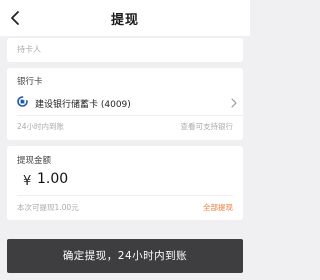 This screenshot has width=320, height=280. Describe the element at coordinates (48, 207) in the screenshot. I see `available-amount-note: 本次可提现1.00元` at that location.